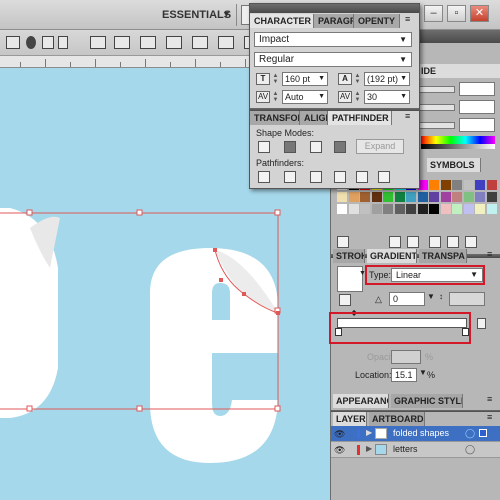 This screenshot has height=500, width=500. I want to click on gradient-slider, so click(402, 323).